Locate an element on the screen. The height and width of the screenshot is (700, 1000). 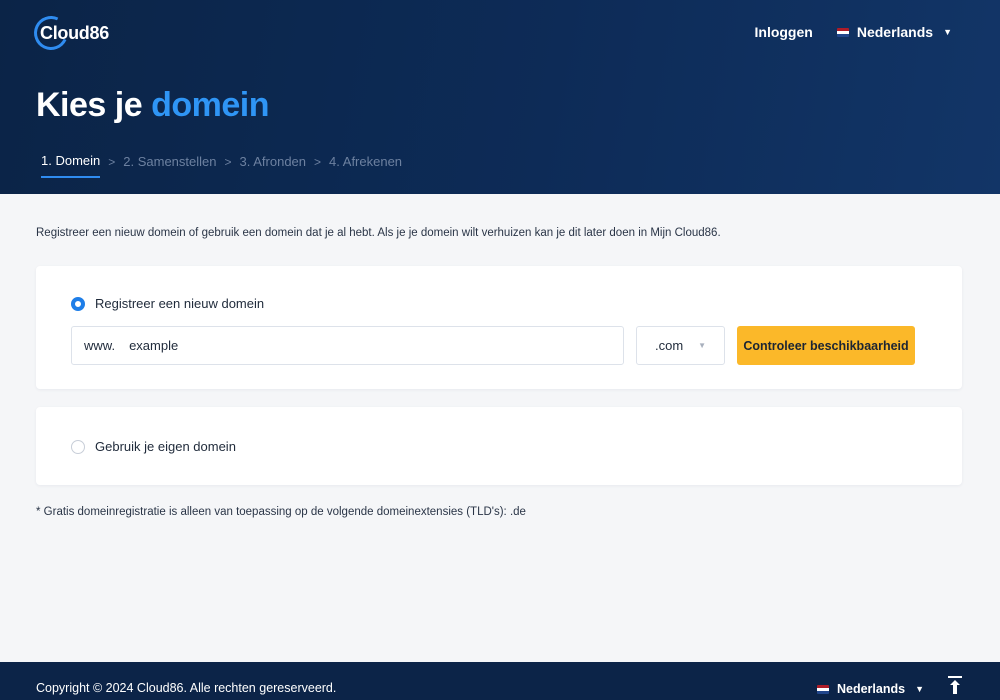
register-domain-option: Registreer een nieuw domein is located at coordinates (167, 303).